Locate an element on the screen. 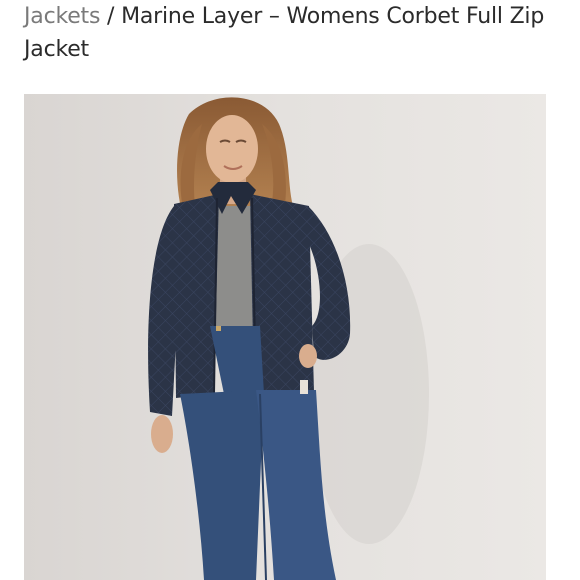  model-face is located at coordinates (232, 149).